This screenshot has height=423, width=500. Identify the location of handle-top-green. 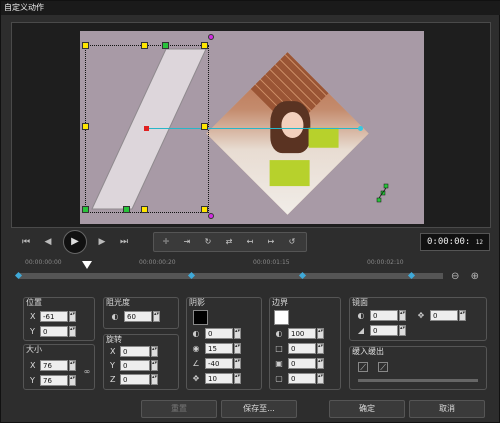
(165, 45).